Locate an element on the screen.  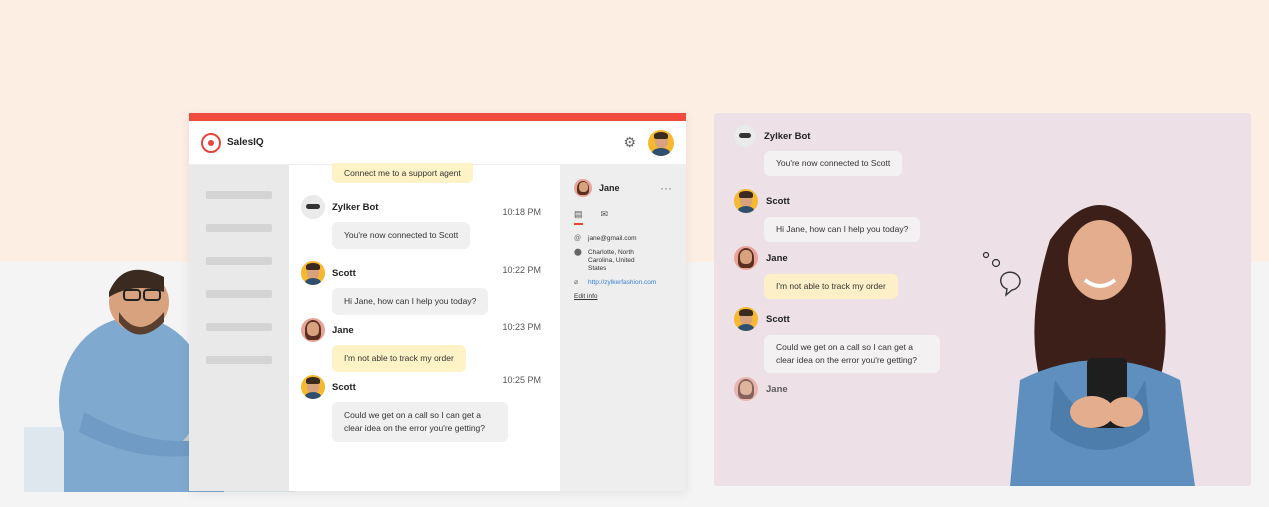
visitor-email: jane@gmail.com is located at coordinates (612, 238).